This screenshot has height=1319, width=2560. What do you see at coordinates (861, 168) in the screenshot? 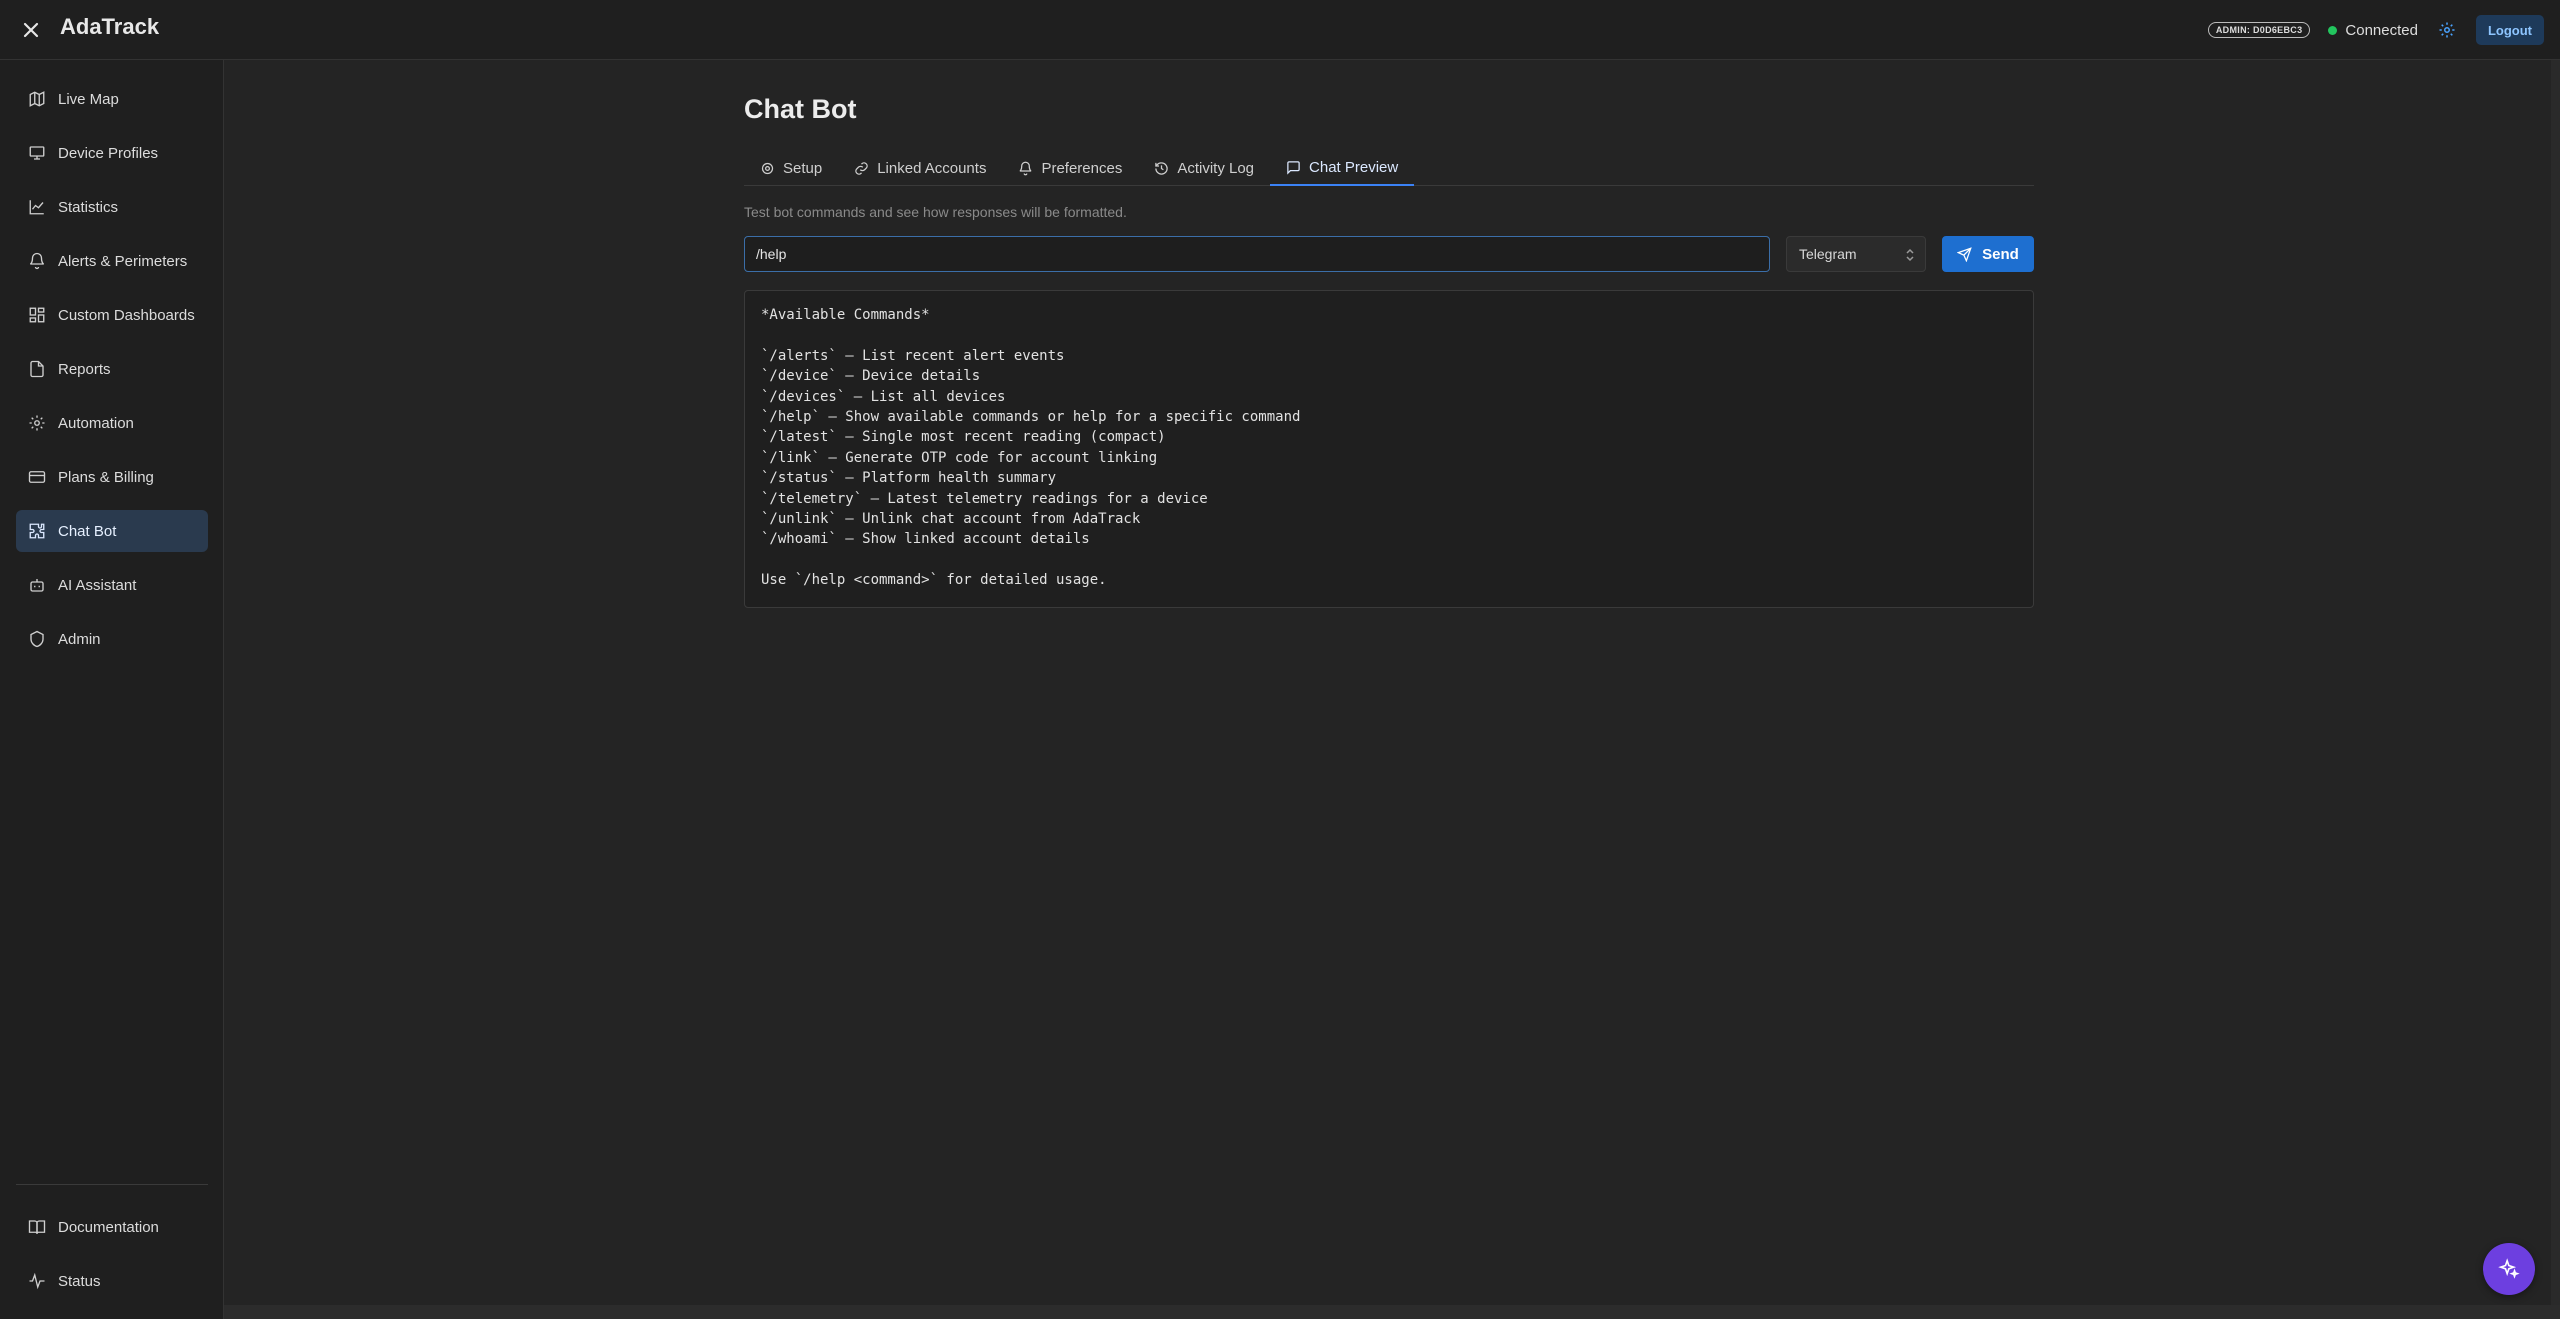
I see `link-icon` at bounding box center [861, 168].